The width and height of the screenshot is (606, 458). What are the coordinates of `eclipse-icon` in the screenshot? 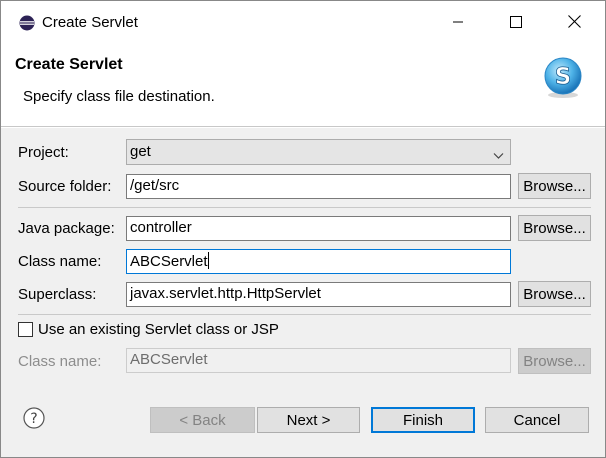 It's located at (27, 23).